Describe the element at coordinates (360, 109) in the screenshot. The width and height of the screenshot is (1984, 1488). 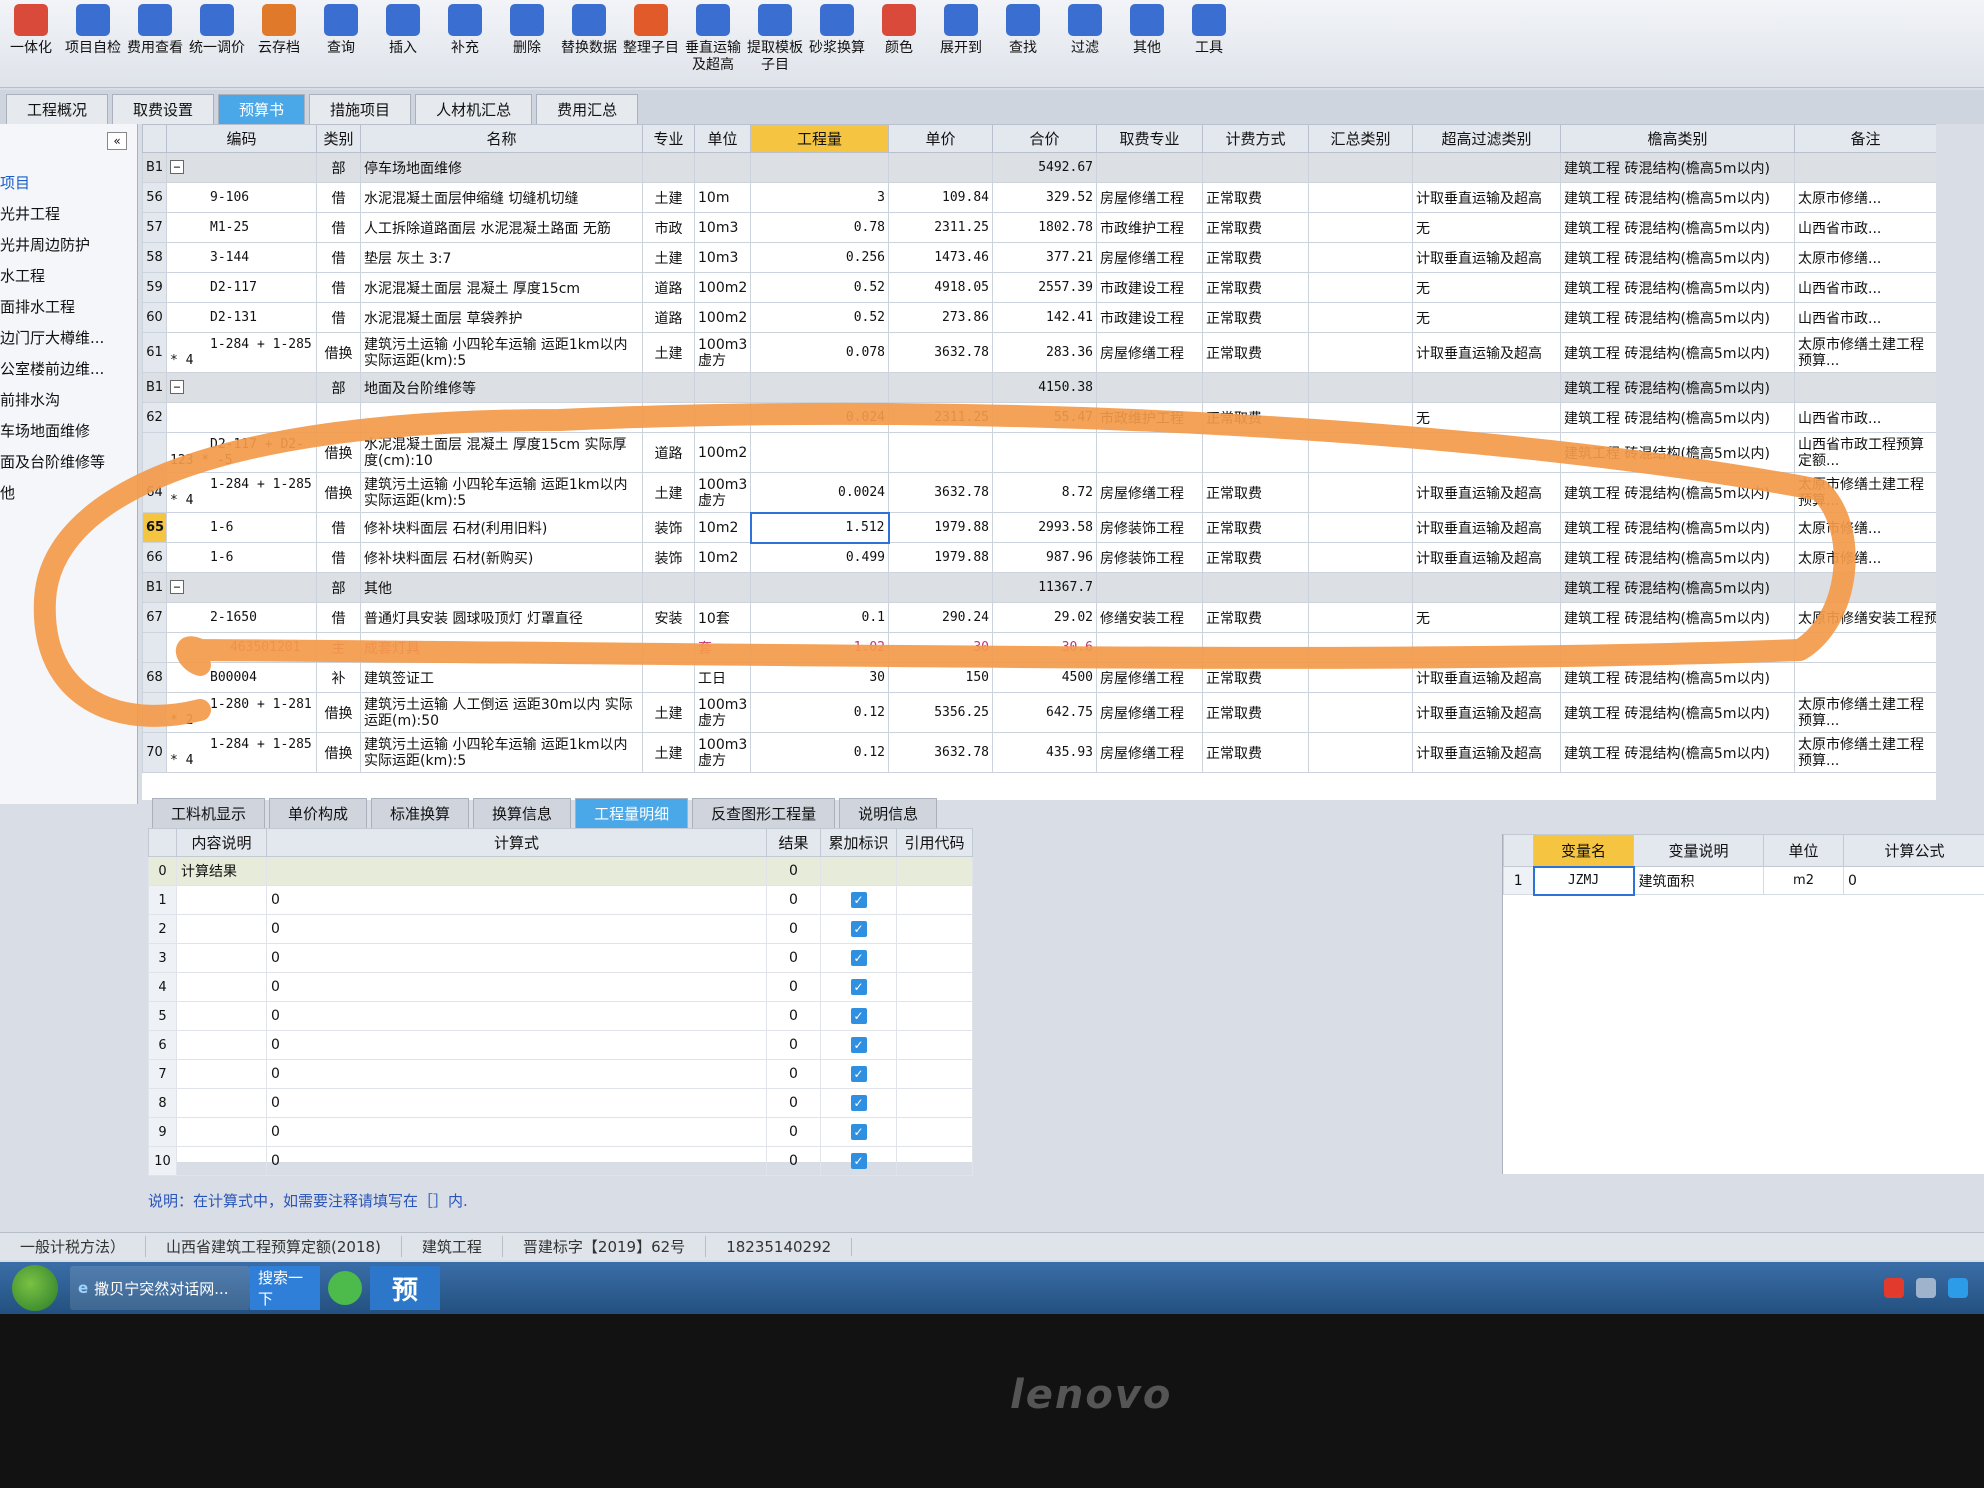
I see `tab-3: 措施项目` at that location.